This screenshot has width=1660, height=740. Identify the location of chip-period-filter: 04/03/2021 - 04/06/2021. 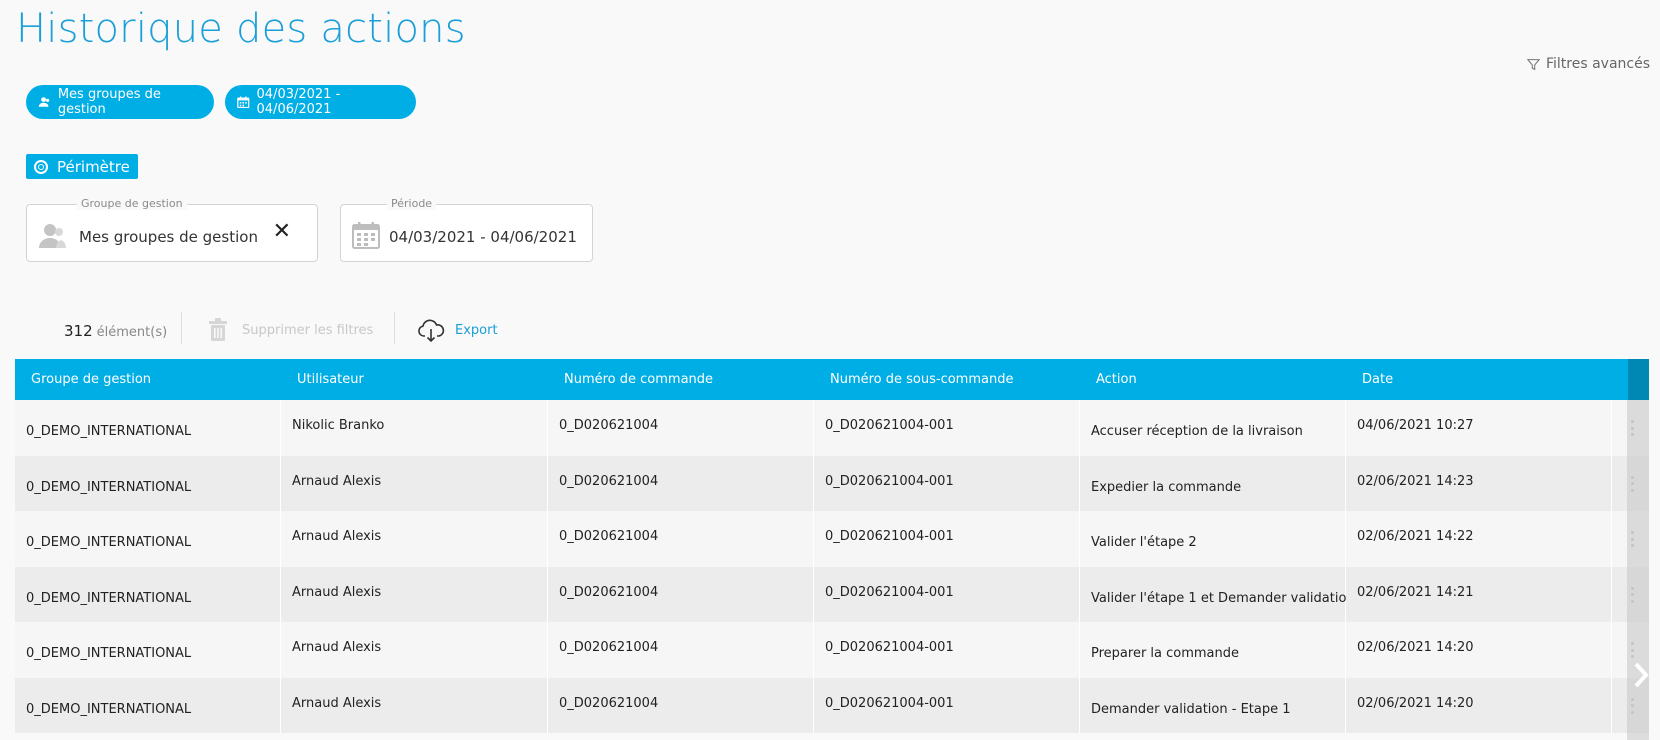
(320, 102).